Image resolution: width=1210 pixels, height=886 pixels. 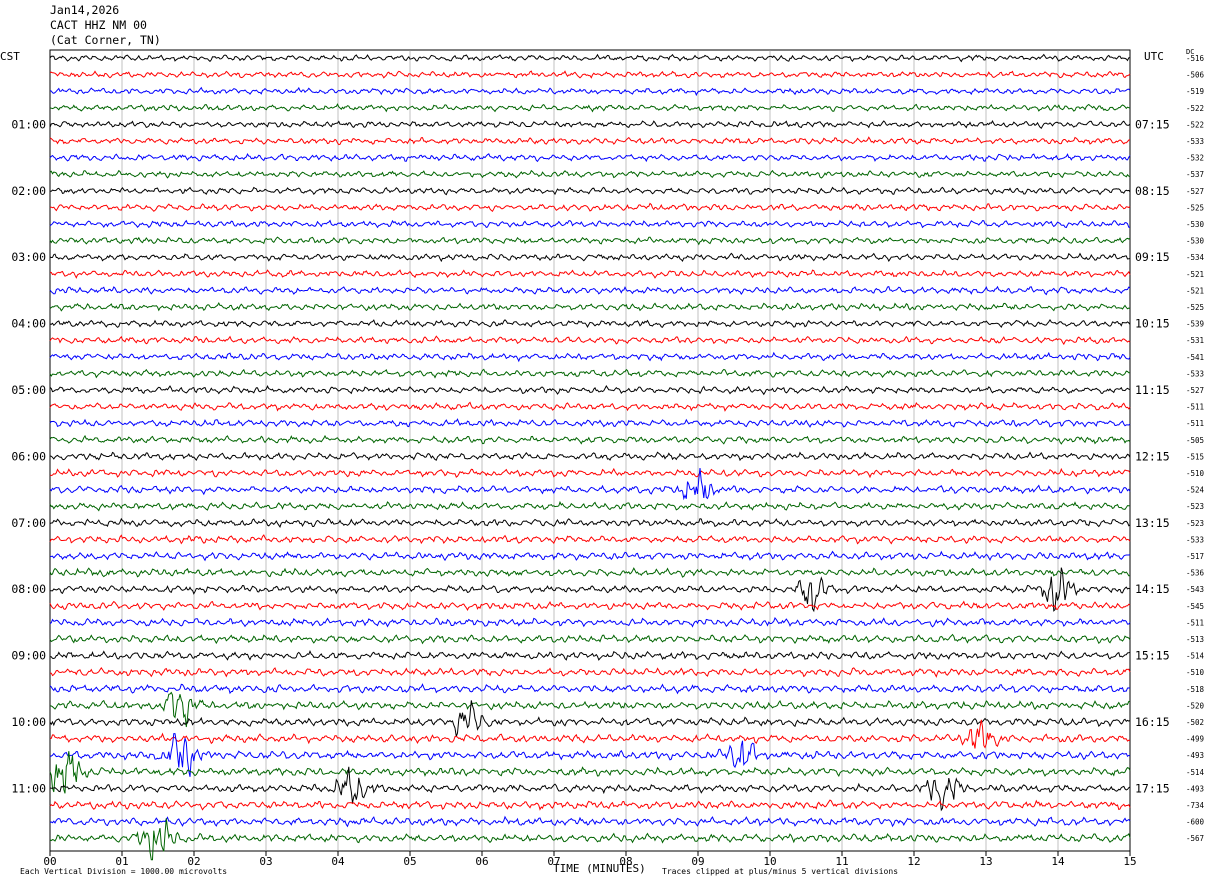 I want to click on x-tick-label: 04, so click(x=338, y=861).